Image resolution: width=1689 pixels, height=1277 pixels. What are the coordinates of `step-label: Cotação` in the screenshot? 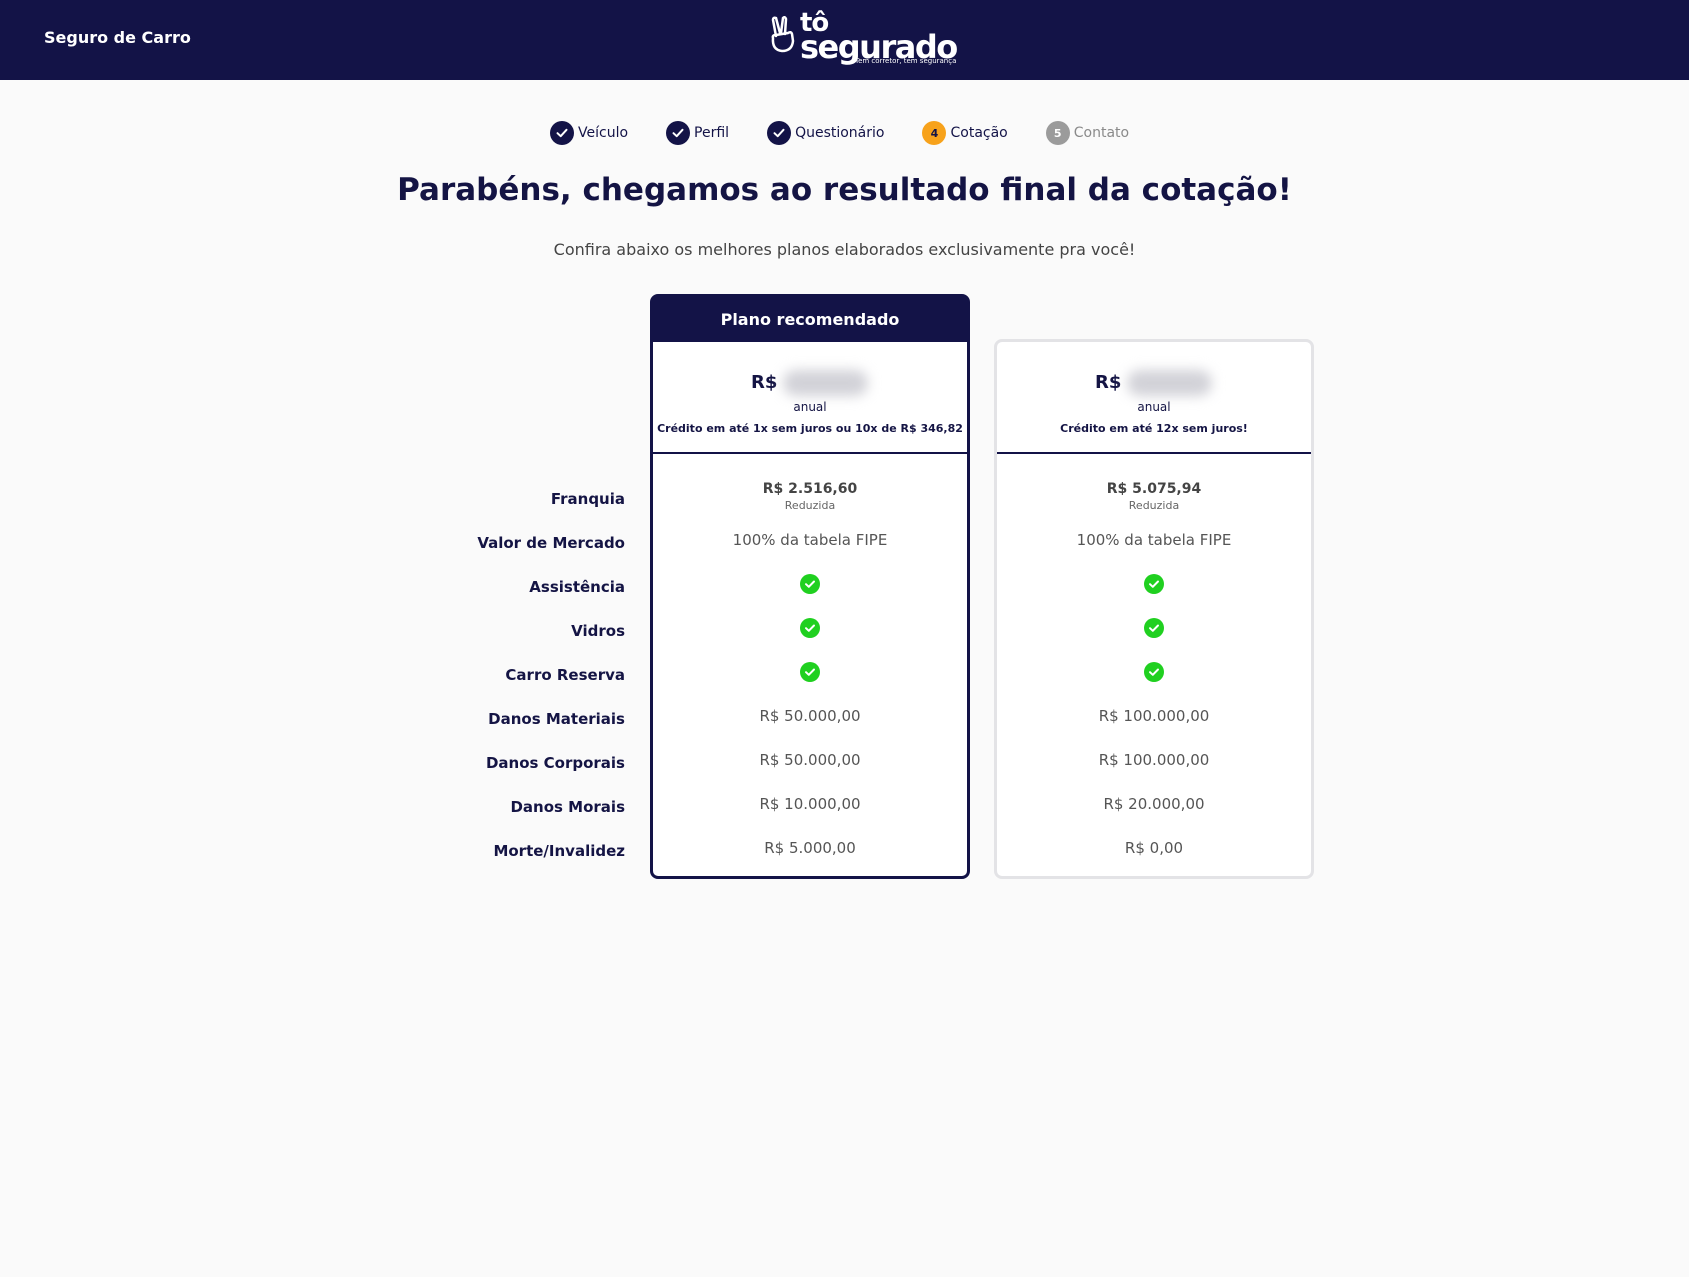 It's located at (979, 133).